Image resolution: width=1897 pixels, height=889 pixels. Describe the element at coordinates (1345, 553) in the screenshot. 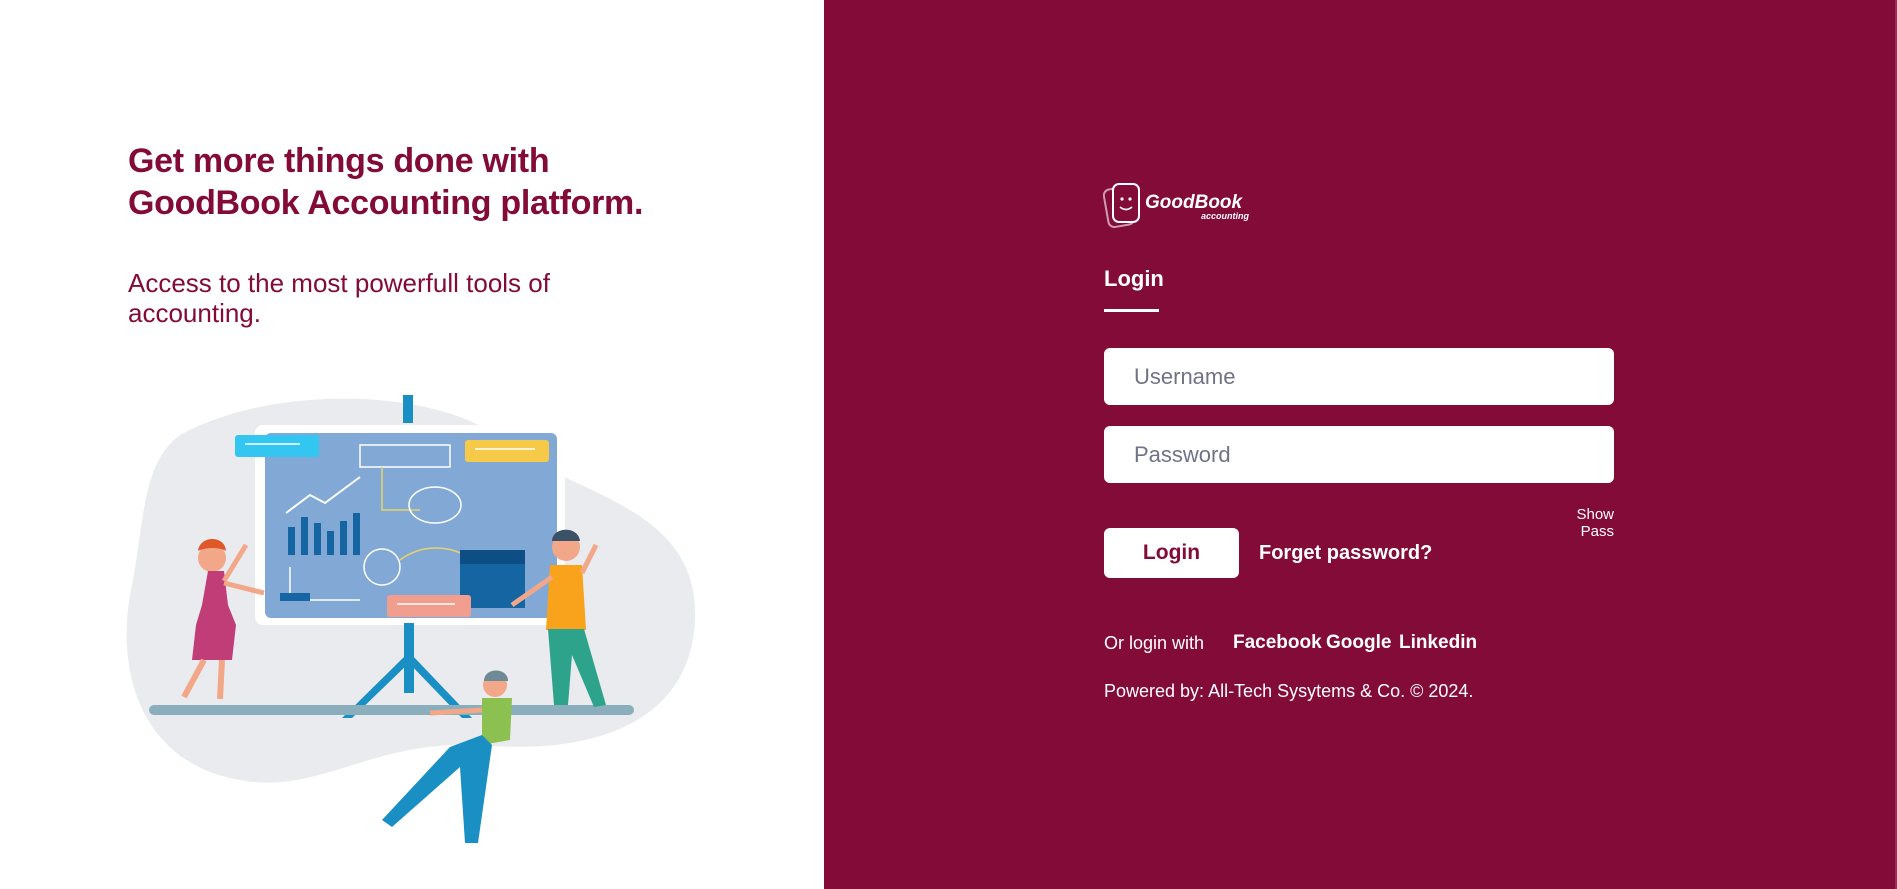

I see `forgot-password-link: Forget password?` at that location.